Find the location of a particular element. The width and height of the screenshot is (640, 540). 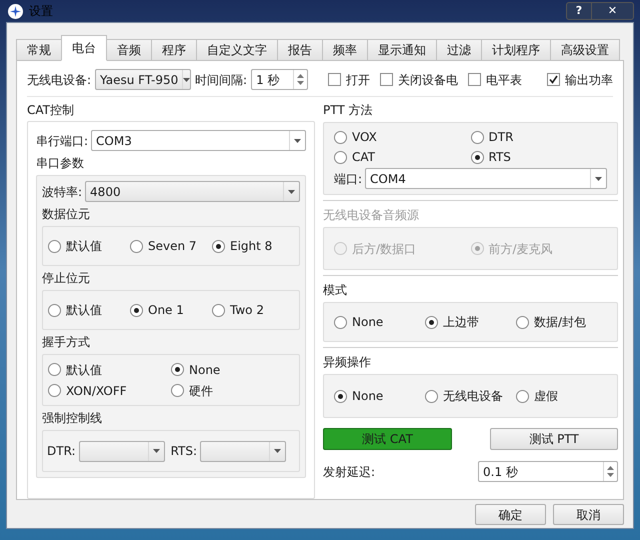

radio-label: RTS is located at coordinates (499, 157).